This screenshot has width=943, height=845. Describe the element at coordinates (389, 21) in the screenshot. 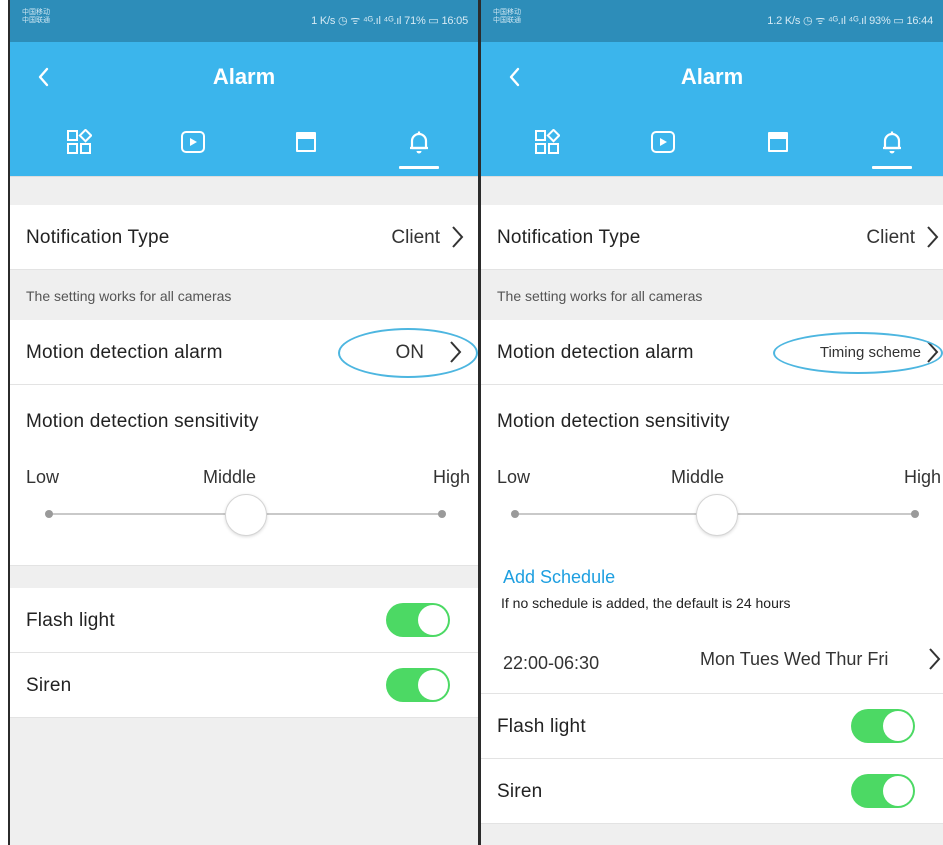

I see `status-info: 1 K/s ◷ ᯤ ⁴ᴳ.ıl ⁴ᴳ.ıl 71% ▭ 16:05` at that location.